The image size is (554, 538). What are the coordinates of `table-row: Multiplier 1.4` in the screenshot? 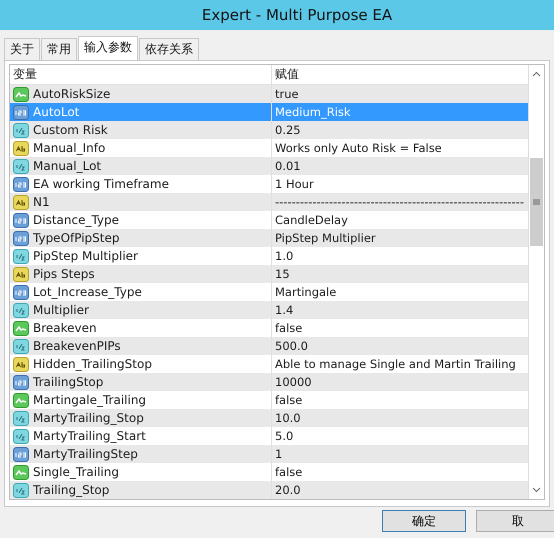 It's located at (269, 310).